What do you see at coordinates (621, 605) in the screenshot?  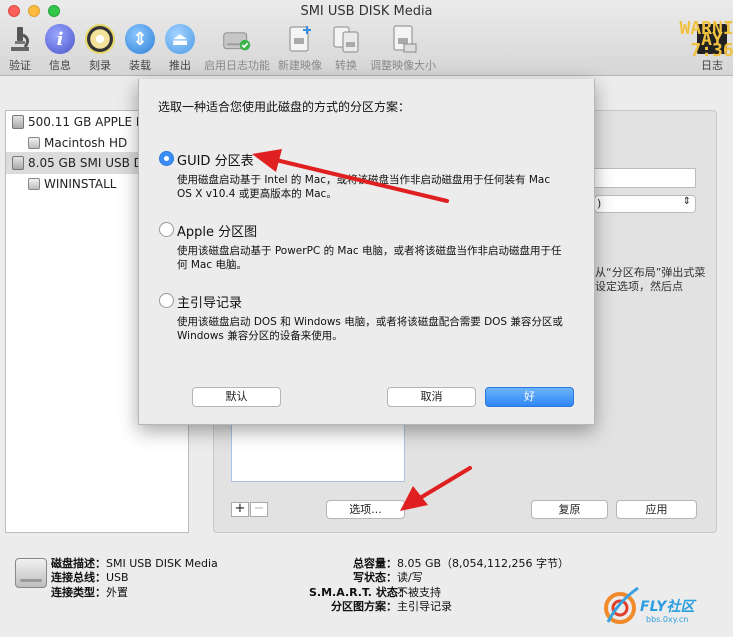 I see `watermark-icon` at bounding box center [621, 605].